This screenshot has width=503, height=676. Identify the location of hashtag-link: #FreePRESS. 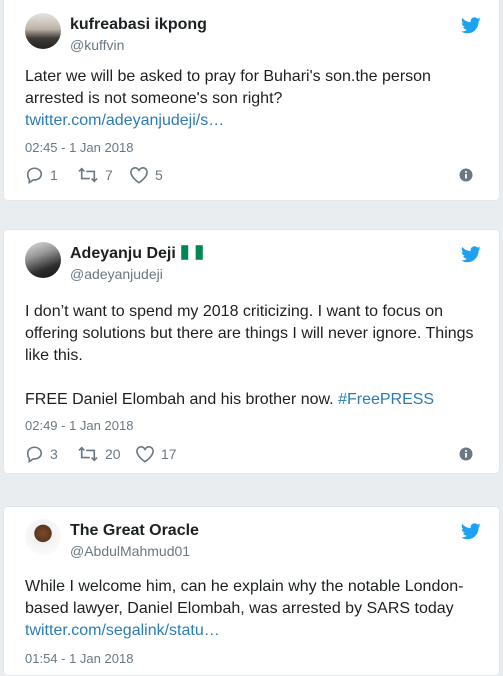
(386, 399).